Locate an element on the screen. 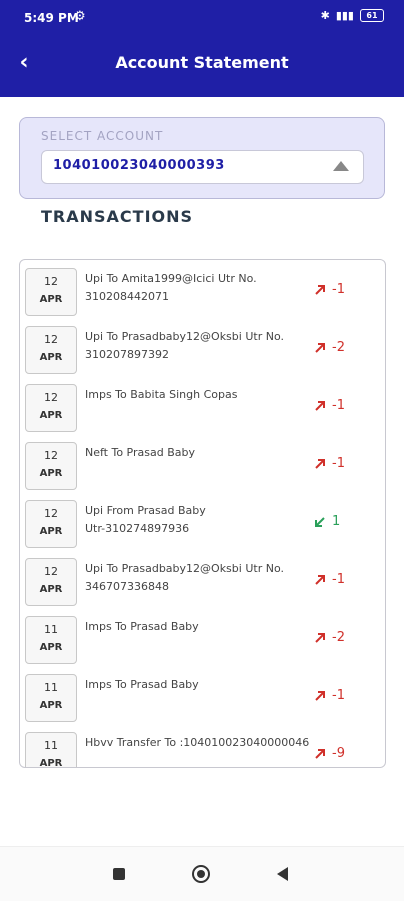 The width and height of the screenshot is (404, 901). transaction-row: 12 APR Neft To Prasad Baby -1 is located at coordinates (202, 463).